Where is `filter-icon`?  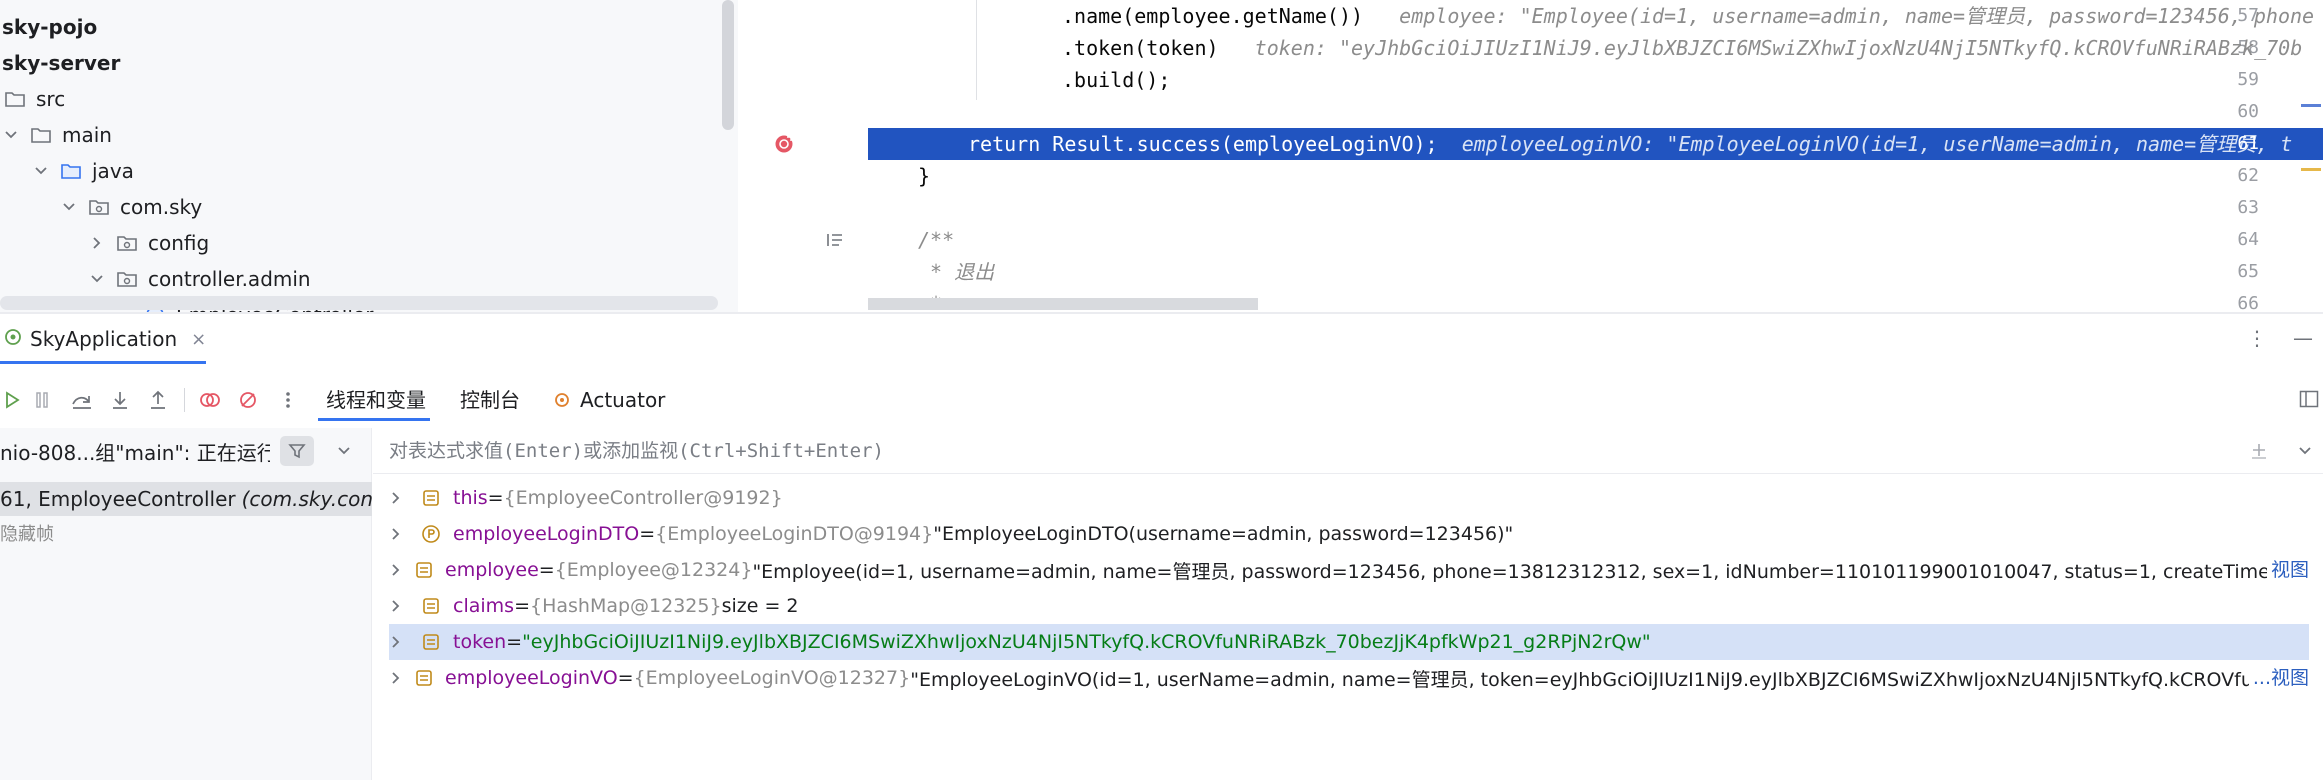
filter-icon is located at coordinates (297, 451).